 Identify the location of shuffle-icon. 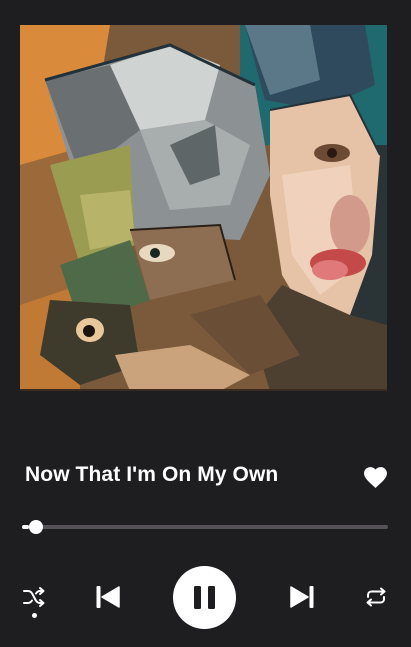
(34, 597).